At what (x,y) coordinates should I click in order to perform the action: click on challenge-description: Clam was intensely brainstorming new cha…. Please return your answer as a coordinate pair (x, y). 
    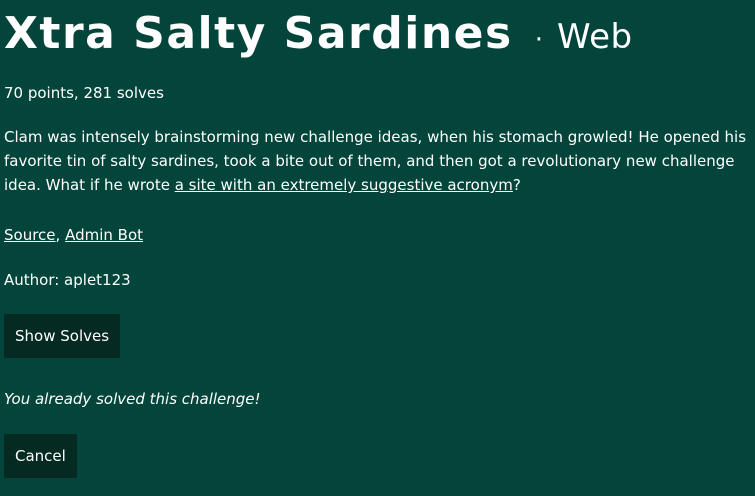
    Looking at the image, I should click on (378, 161).